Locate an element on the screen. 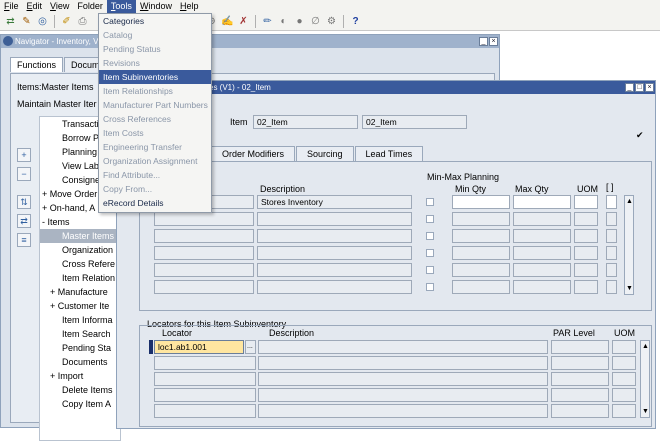  tree-item: - Items is located at coordinates (80, 222).